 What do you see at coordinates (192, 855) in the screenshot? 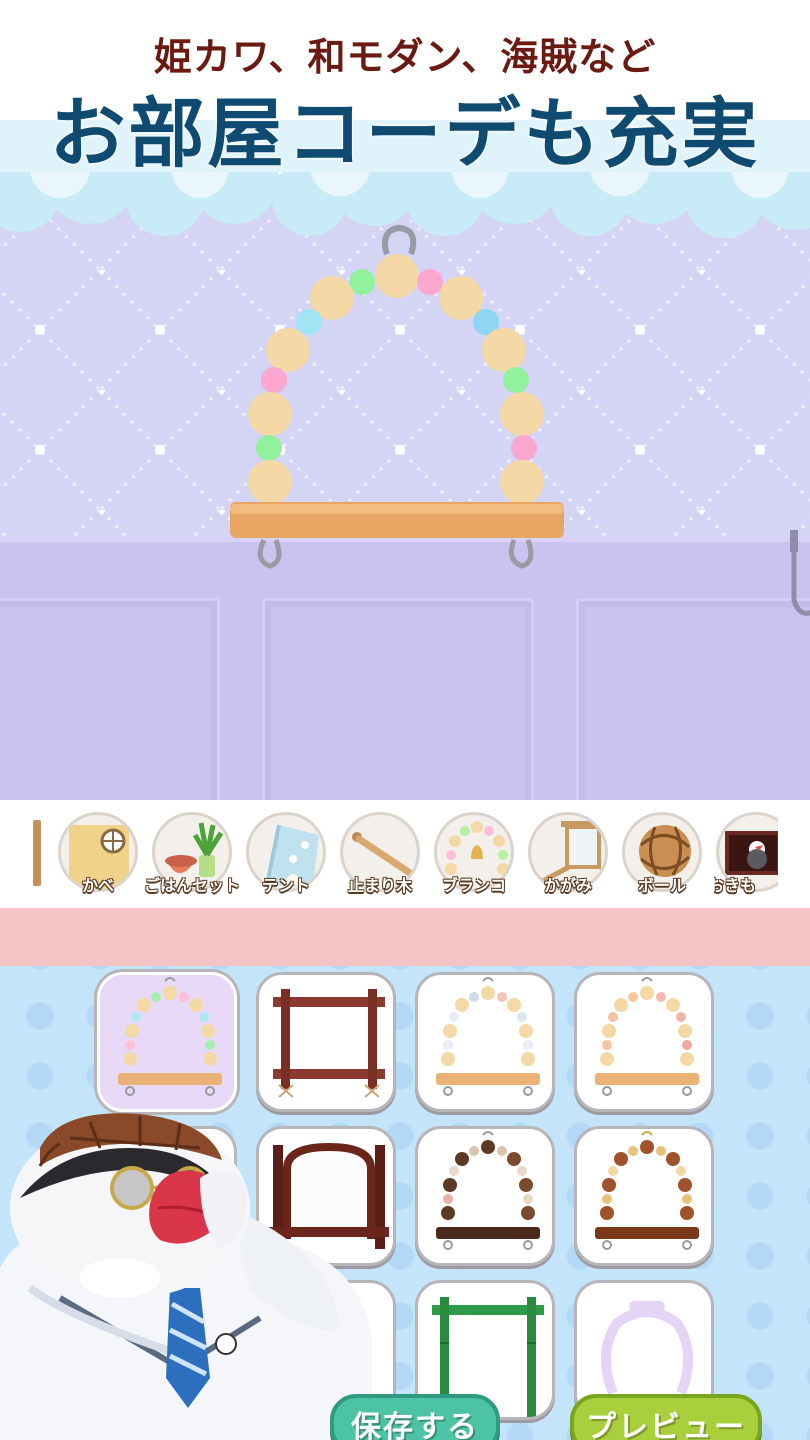
I see `tab-food-set: ごはんセット` at bounding box center [192, 855].